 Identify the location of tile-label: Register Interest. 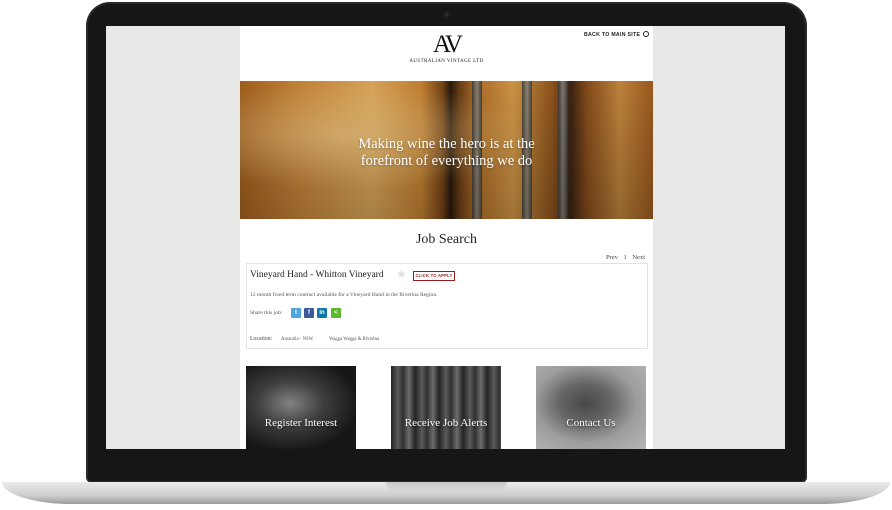
(301, 423).